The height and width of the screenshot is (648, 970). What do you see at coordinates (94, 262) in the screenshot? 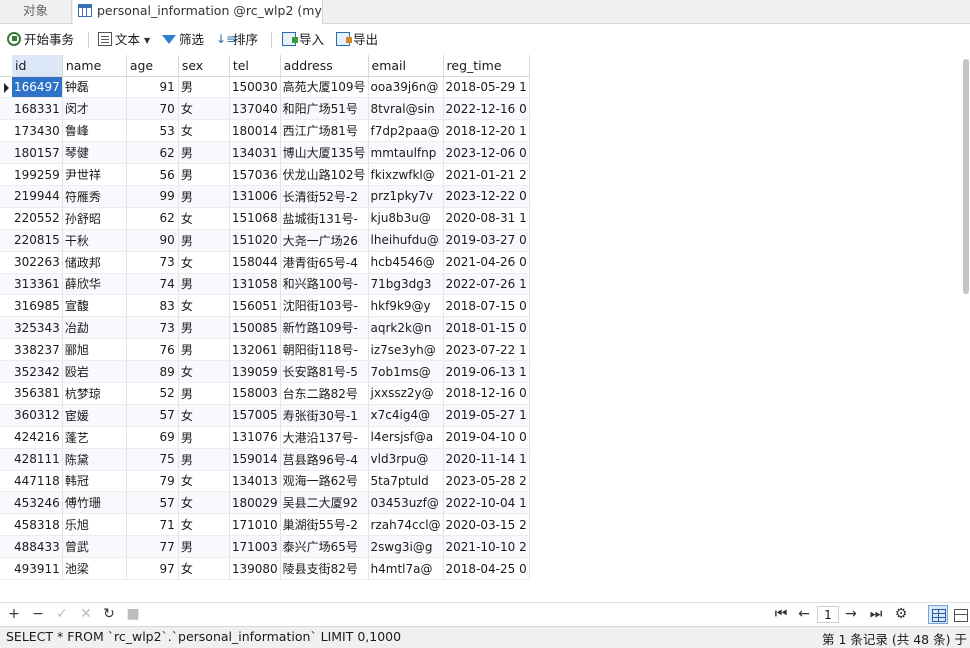
I see `cell-name: 储政邦` at bounding box center [94, 262].